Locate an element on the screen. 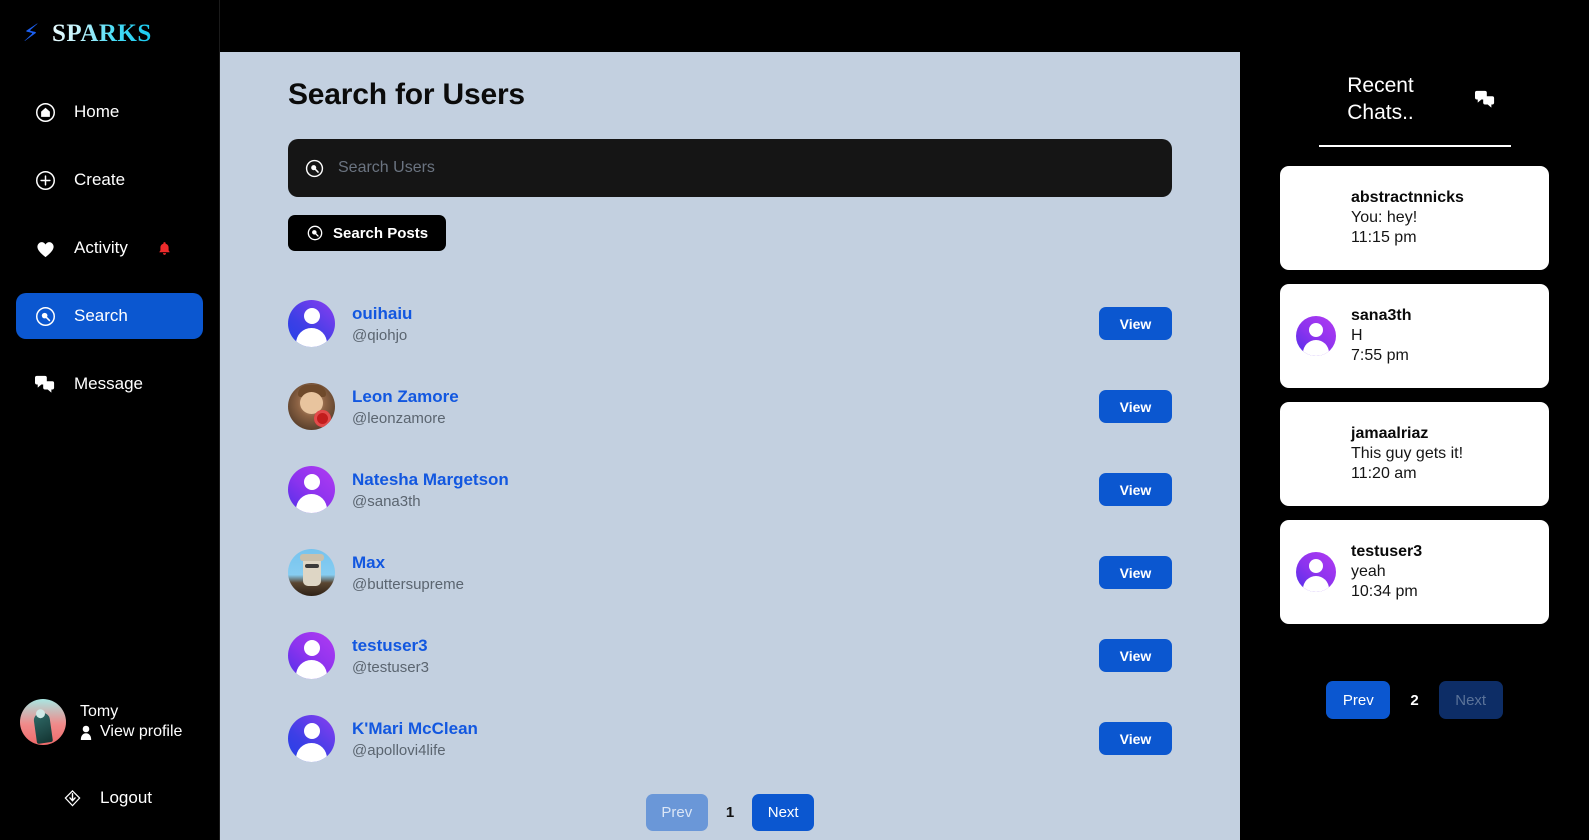  sidebar-item-activity: Activity is located at coordinates (109, 248).